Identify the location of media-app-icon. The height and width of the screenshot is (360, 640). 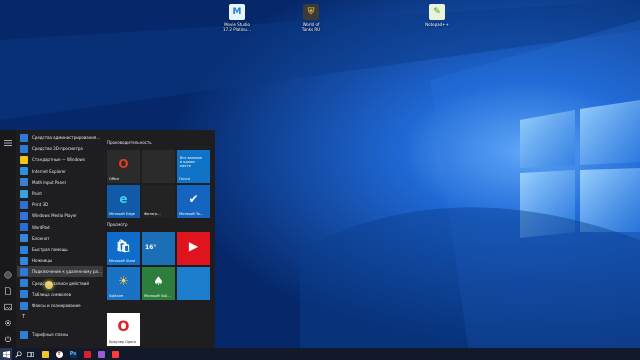
(115, 354).